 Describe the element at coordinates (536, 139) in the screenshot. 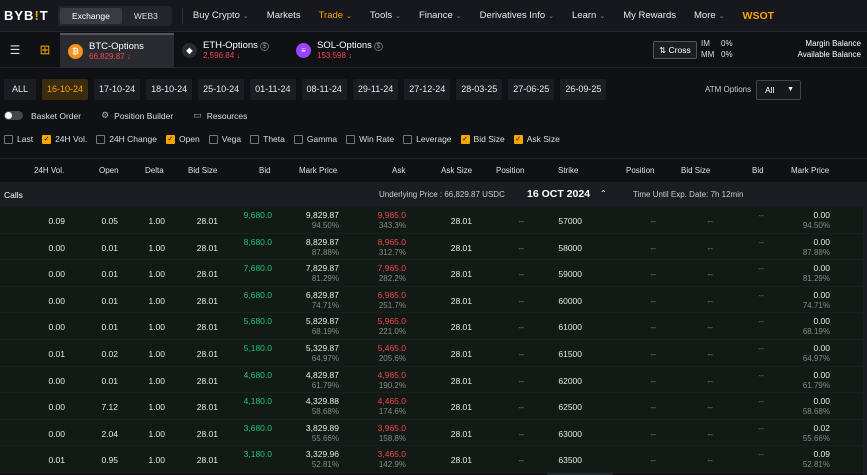

I see `toggle-ask-size: ✓ Ask Size` at that location.